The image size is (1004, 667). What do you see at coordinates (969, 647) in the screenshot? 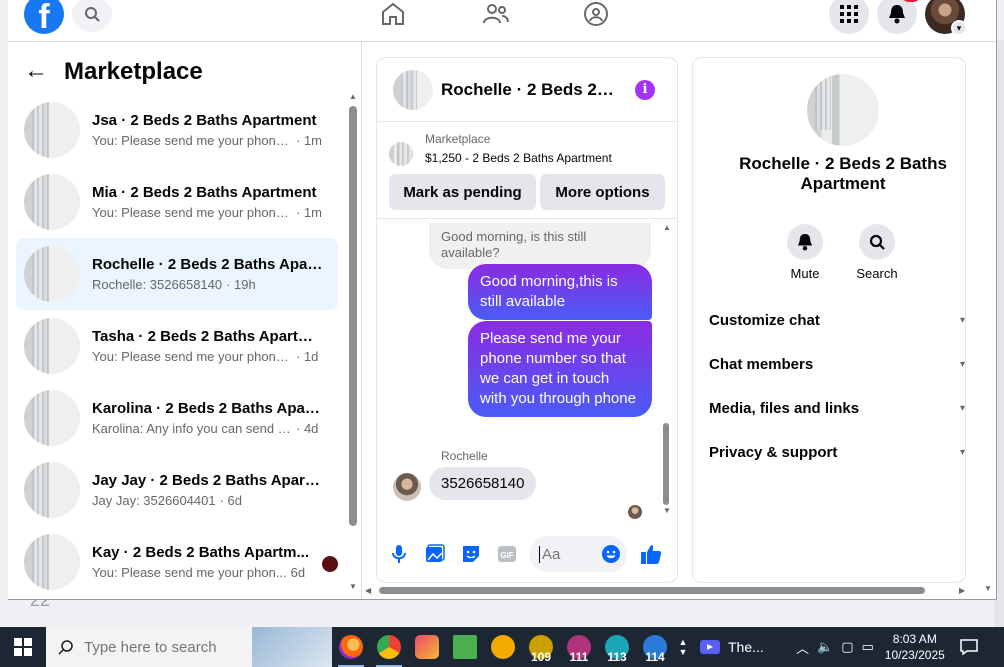
I see `action-center-button` at bounding box center [969, 647].